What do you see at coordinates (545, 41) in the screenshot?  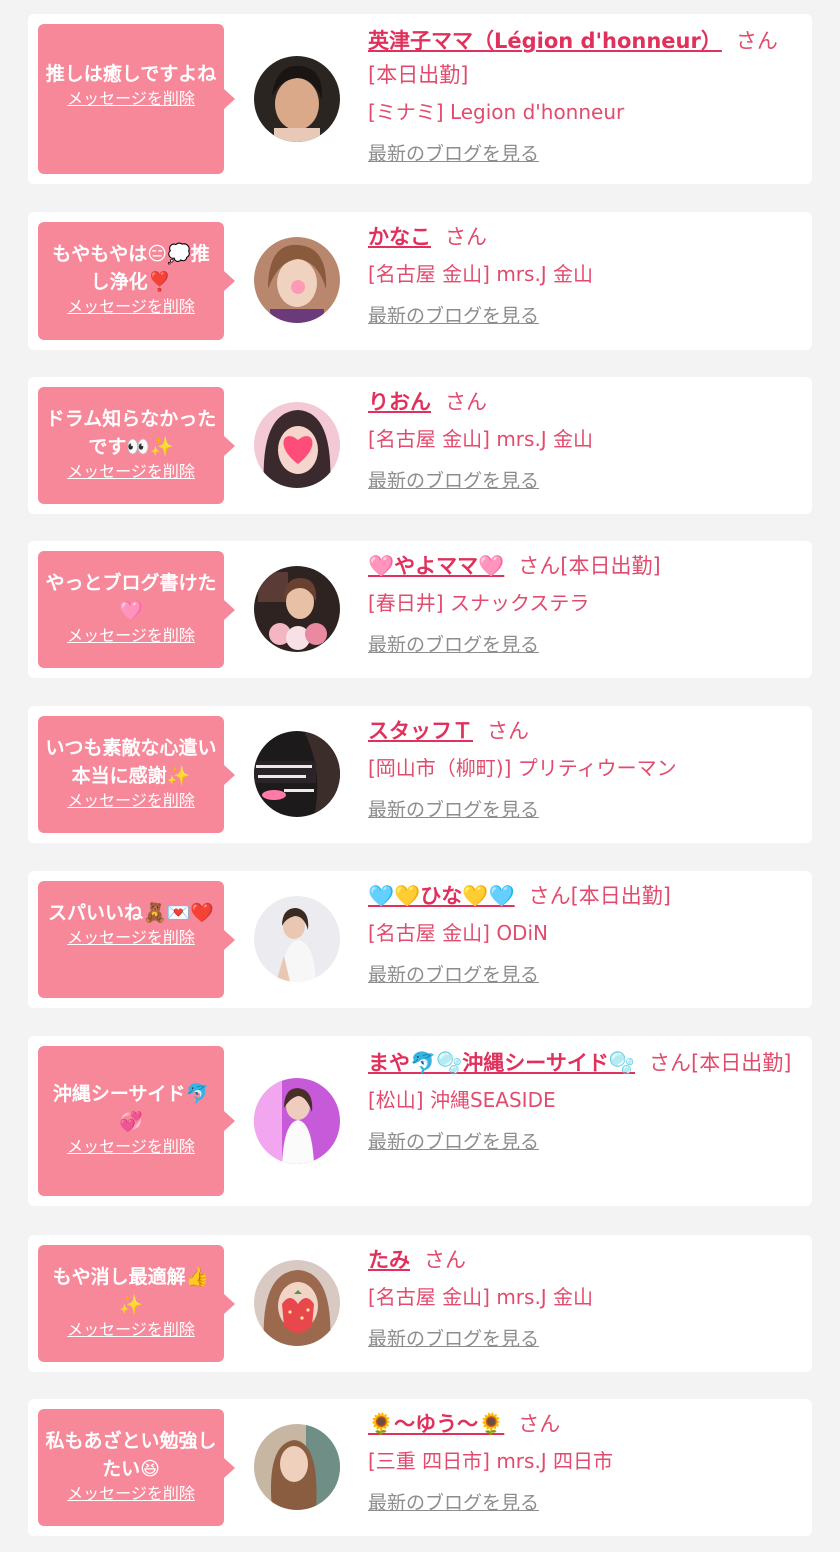 I see `profile-name-link: 英津子ママ（Légion d'honneur）` at bounding box center [545, 41].